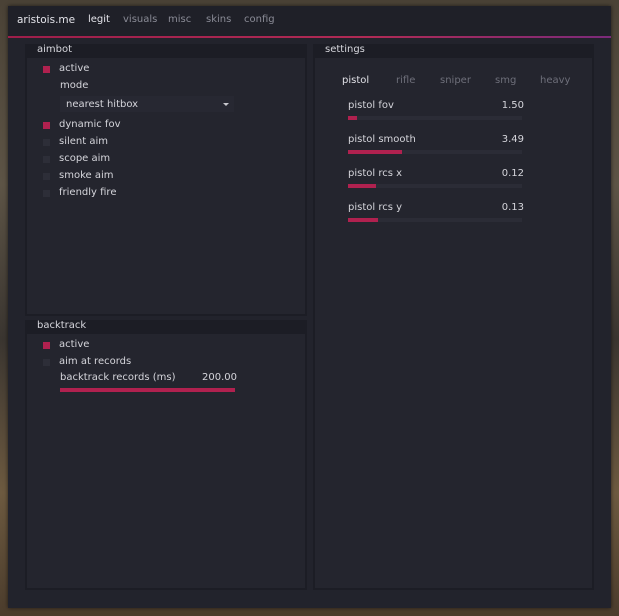  What do you see at coordinates (84, 141) in the screenshot?
I see `silent-aim-label: silent aim` at bounding box center [84, 141].